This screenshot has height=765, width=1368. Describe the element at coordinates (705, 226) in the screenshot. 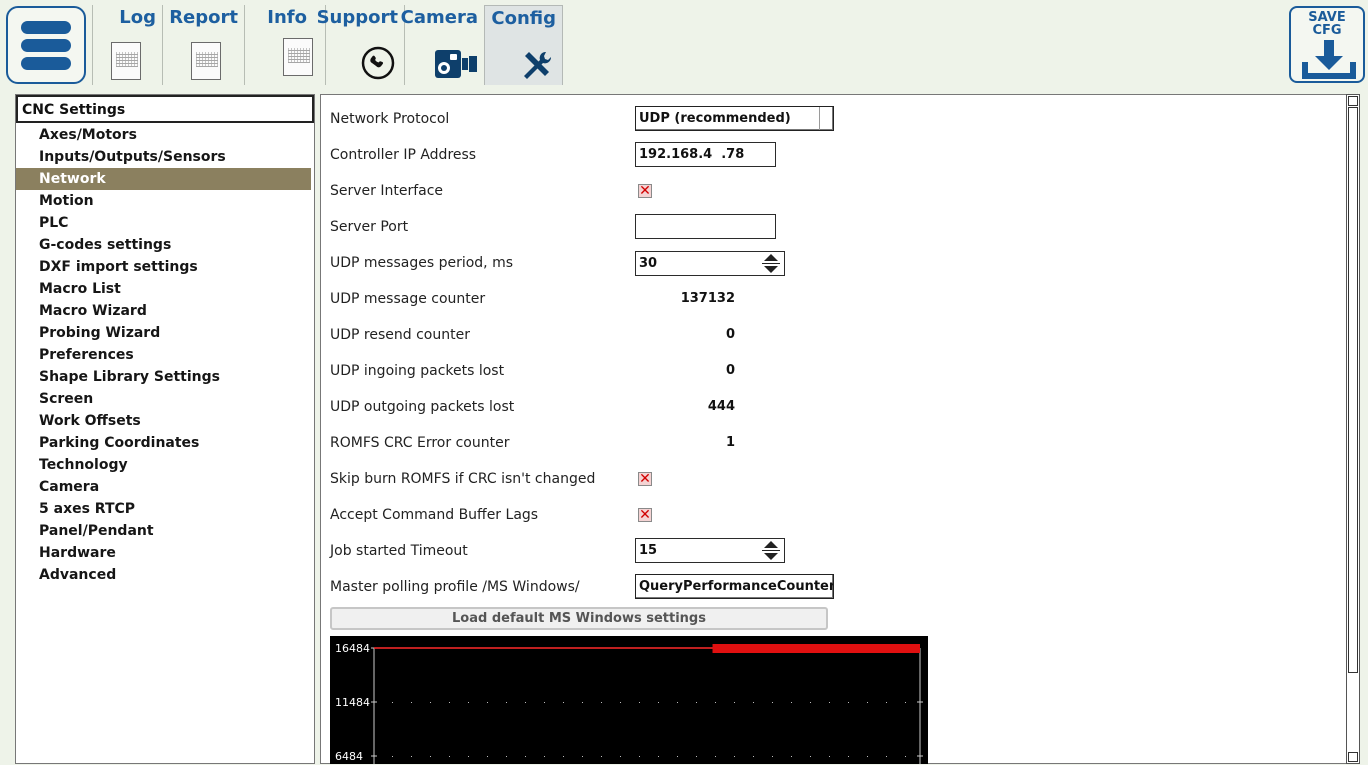

I see `server-port-input` at that location.